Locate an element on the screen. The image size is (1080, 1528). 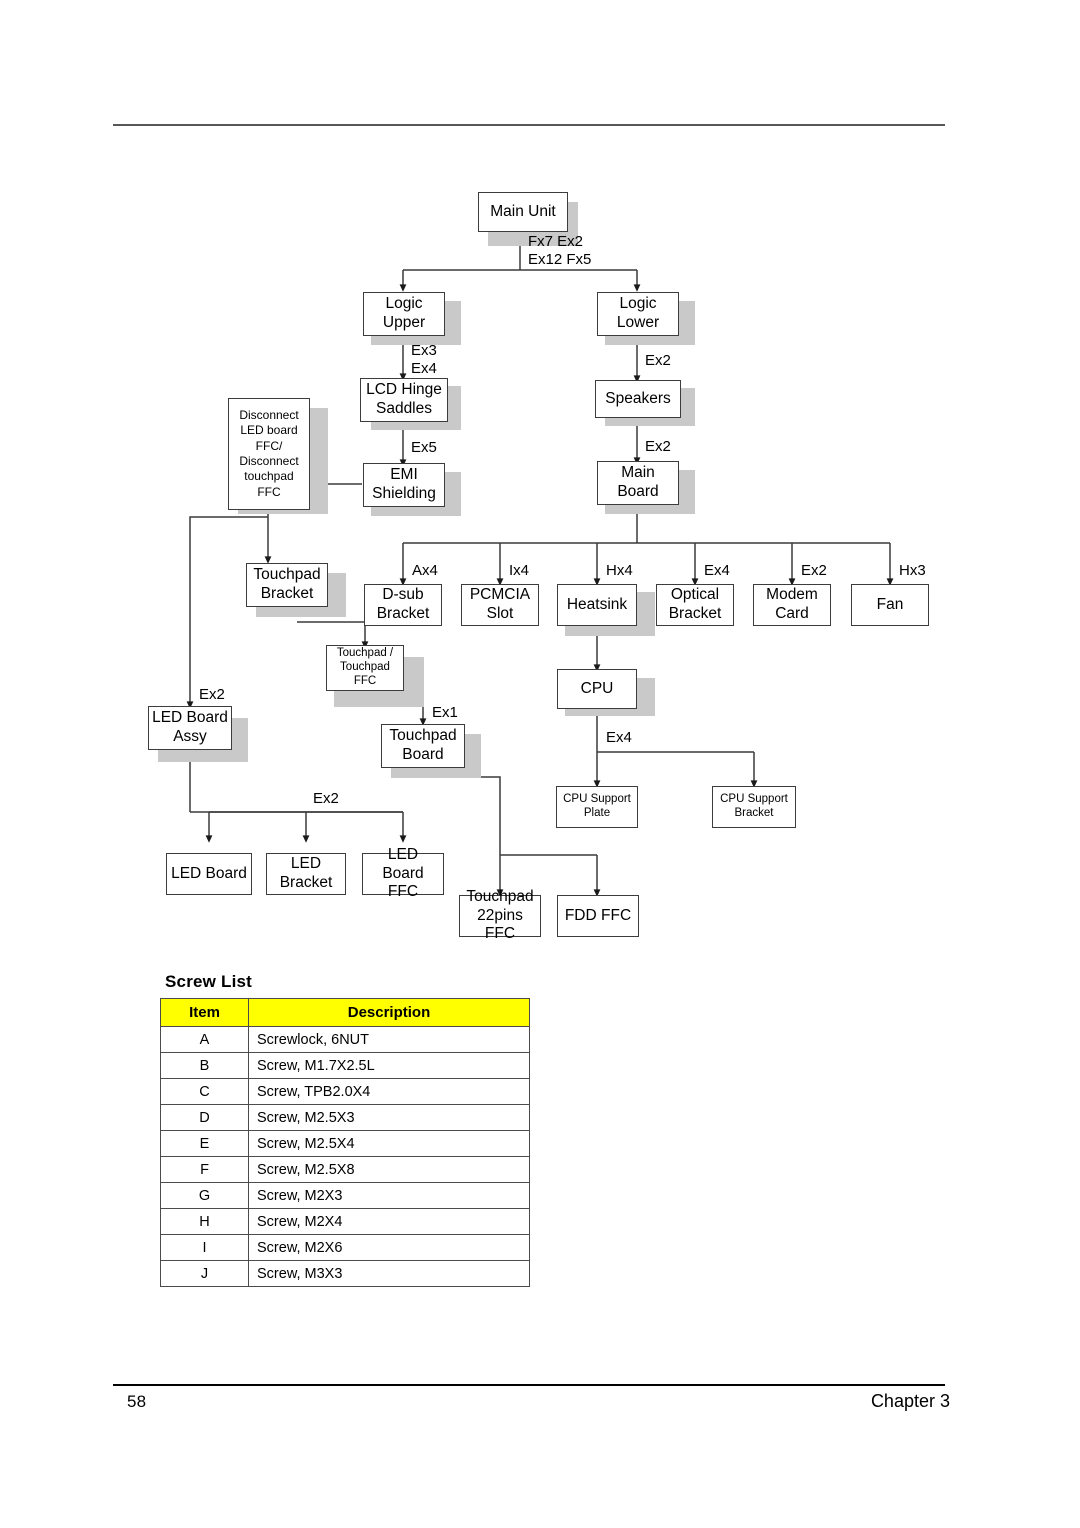
cell-item: I is located at coordinates (204, 1247).